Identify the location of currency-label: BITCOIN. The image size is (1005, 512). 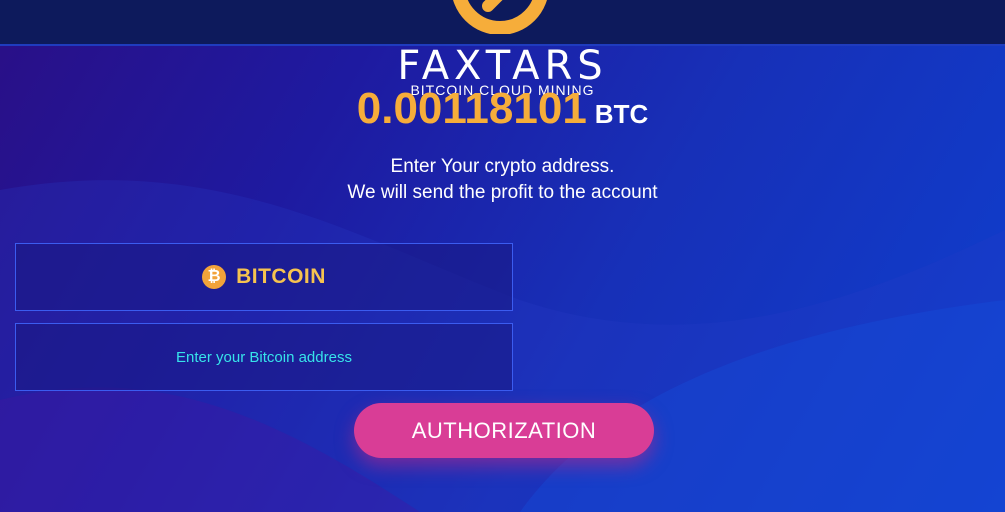
(281, 276).